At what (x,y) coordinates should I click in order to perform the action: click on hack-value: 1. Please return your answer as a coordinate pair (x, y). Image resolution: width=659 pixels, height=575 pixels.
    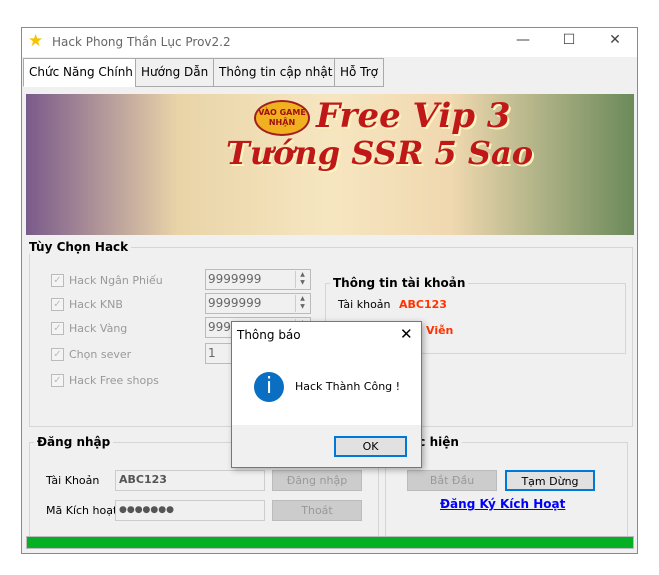
    Looking at the image, I should click on (212, 353).